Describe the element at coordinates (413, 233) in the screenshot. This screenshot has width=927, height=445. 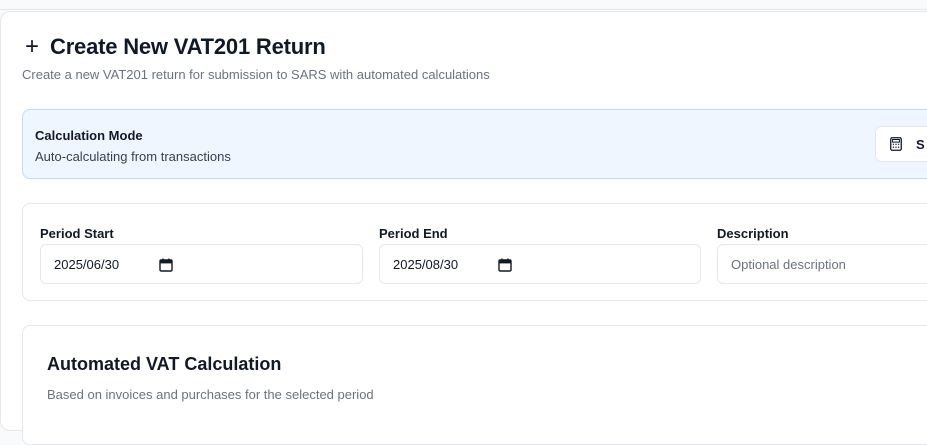
I see `period-end-label: Period End` at that location.